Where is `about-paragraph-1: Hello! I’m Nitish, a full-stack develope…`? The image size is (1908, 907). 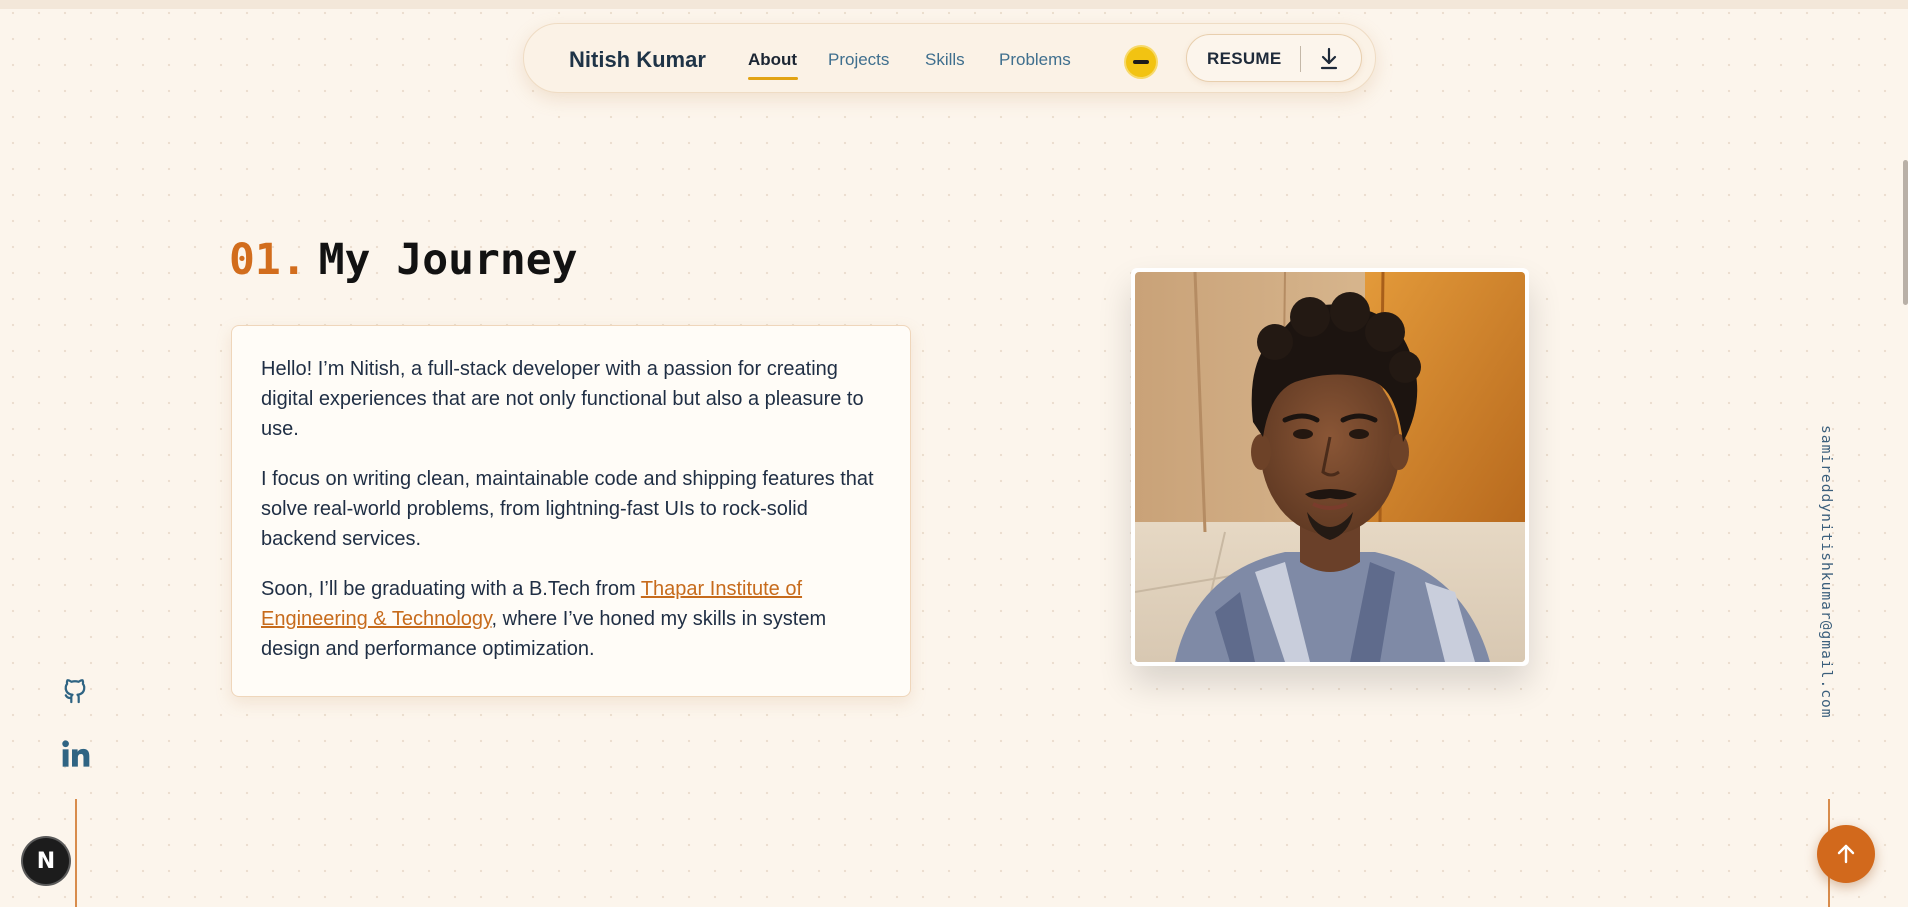 about-paragraph-1: Hello! I’m Nitish, a full-stack develope… is located at coordinates (562, 399).